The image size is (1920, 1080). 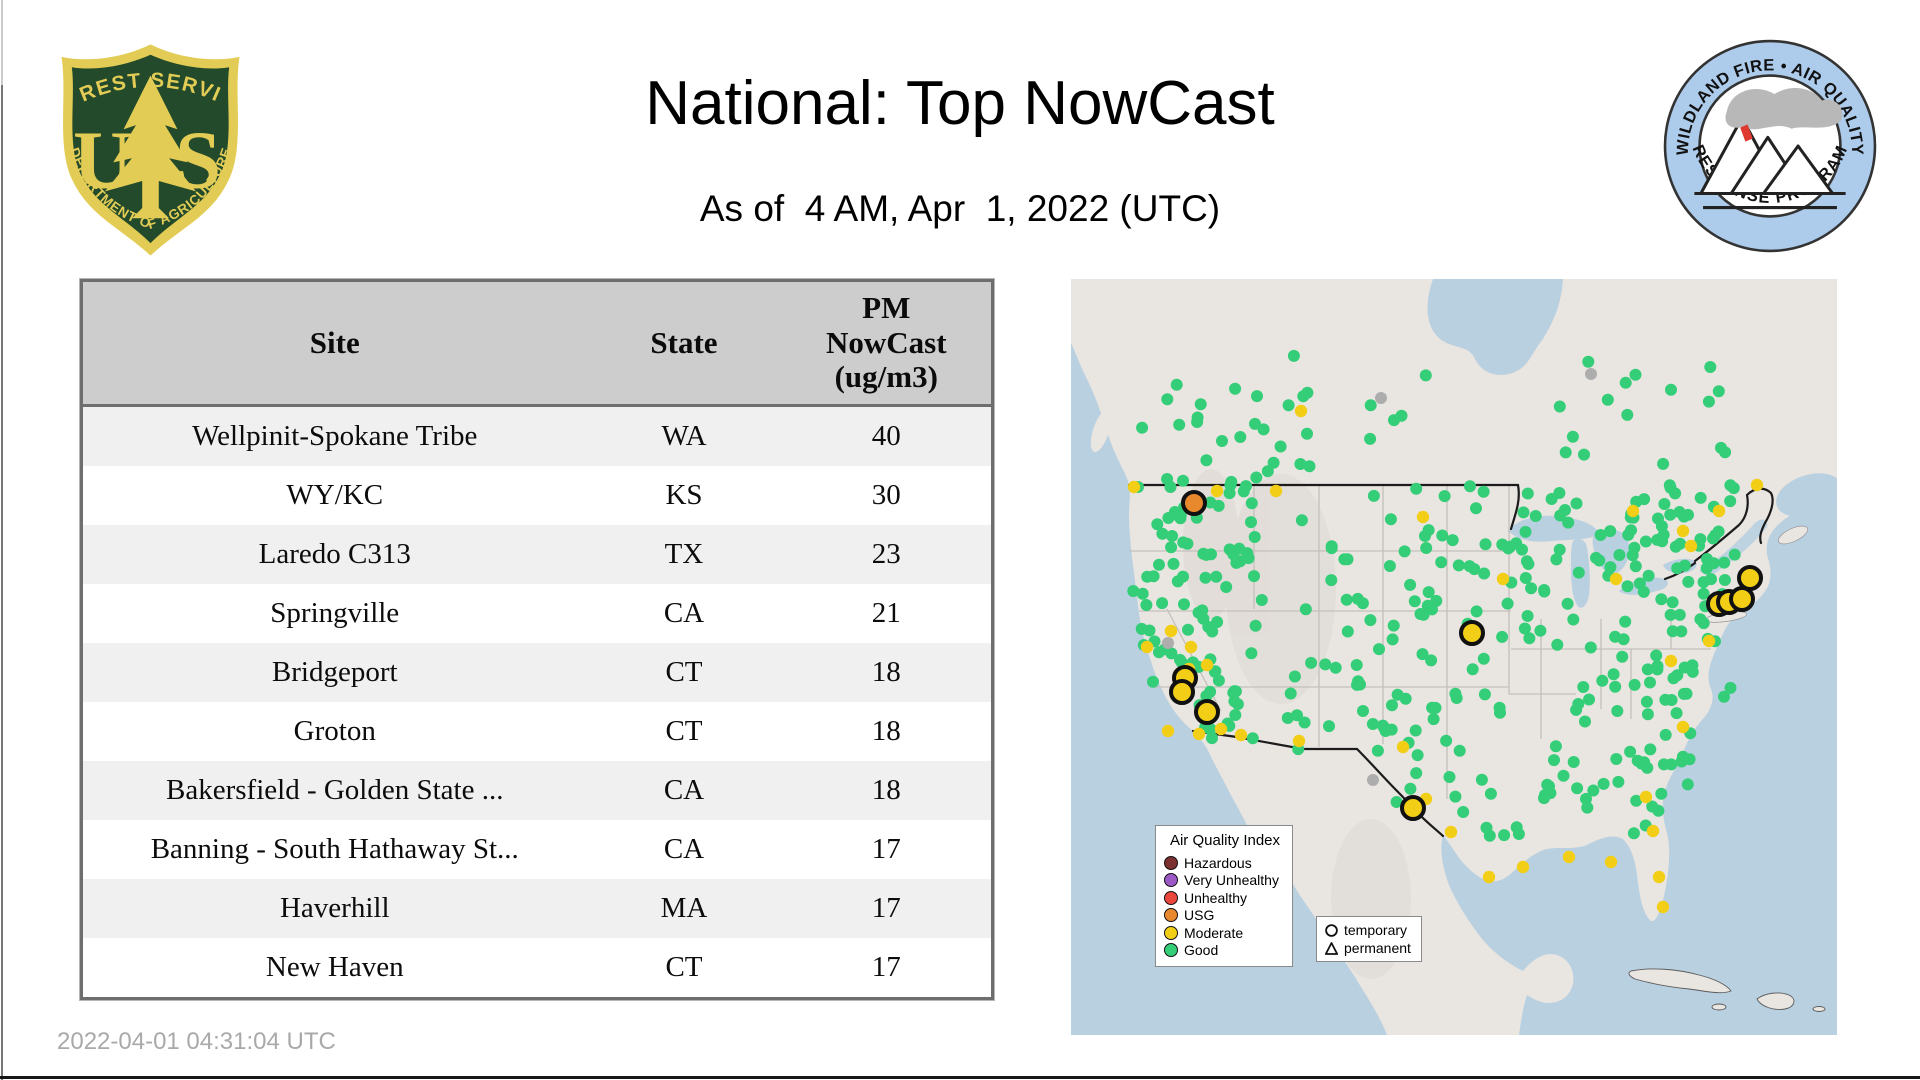 What do you see at coordinates (684, 968) in the screenshot?
I see `state-cell: CT` at bounding box center [684, 968].